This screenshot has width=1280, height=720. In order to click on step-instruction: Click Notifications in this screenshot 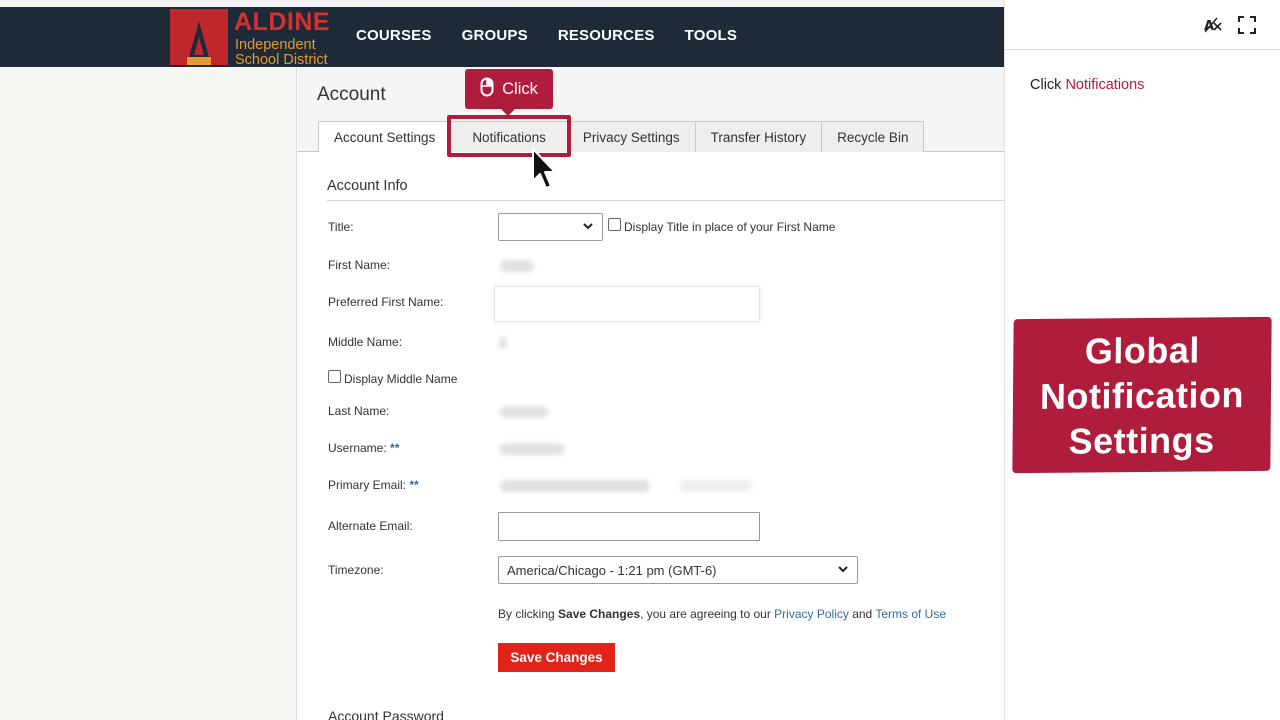, I will do `click(1087, 85)`.